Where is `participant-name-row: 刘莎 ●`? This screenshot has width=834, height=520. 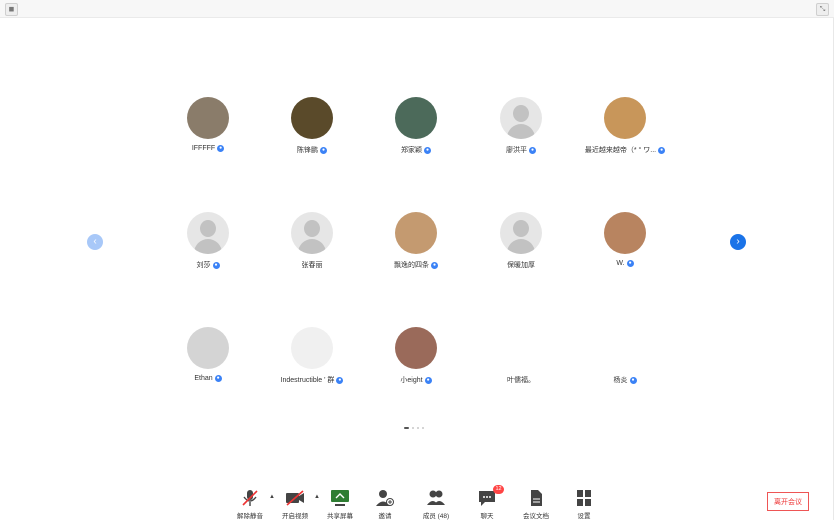
participant-name-row: 刘莎 ● is located at coordinates (208, 265).